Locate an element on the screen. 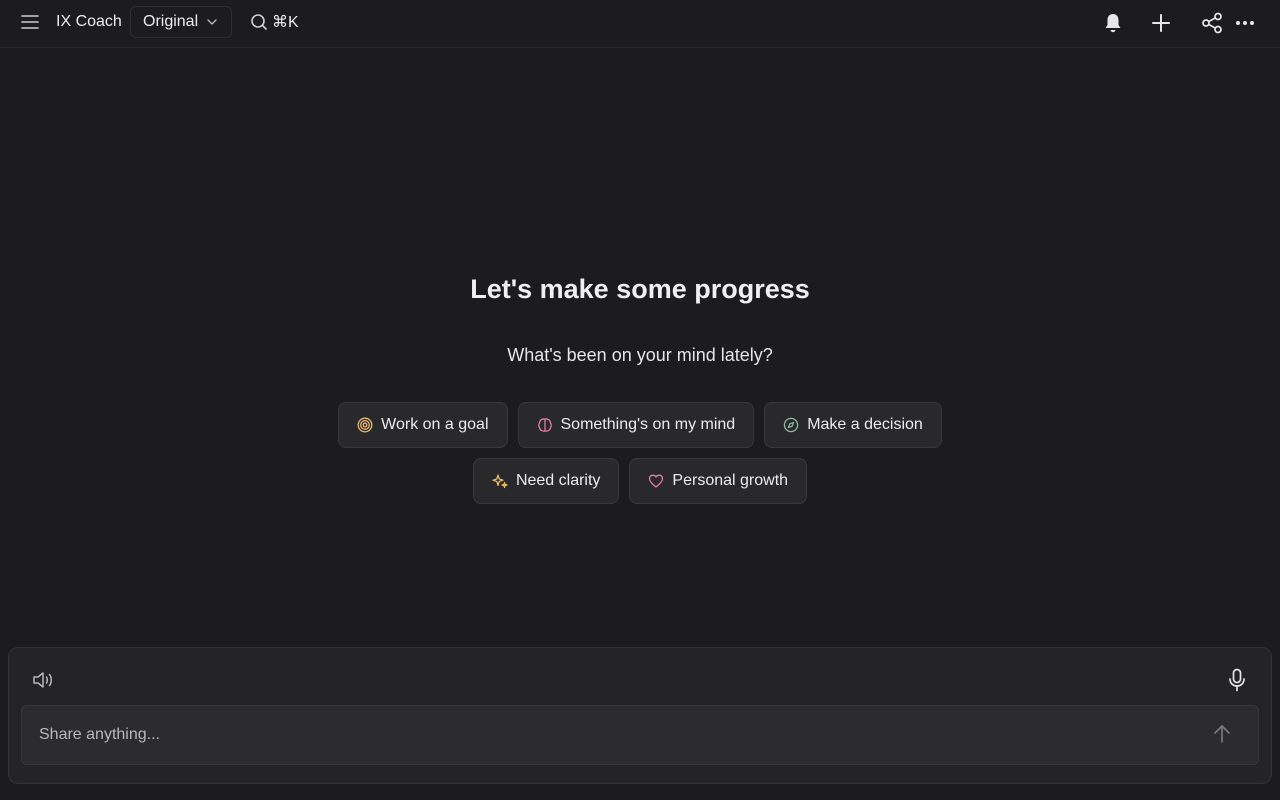 Image resolution: width=1280 pixels, height=800 pixels. page-subtitle: What's been on your mind lately? is located at coordinates (640, 355).